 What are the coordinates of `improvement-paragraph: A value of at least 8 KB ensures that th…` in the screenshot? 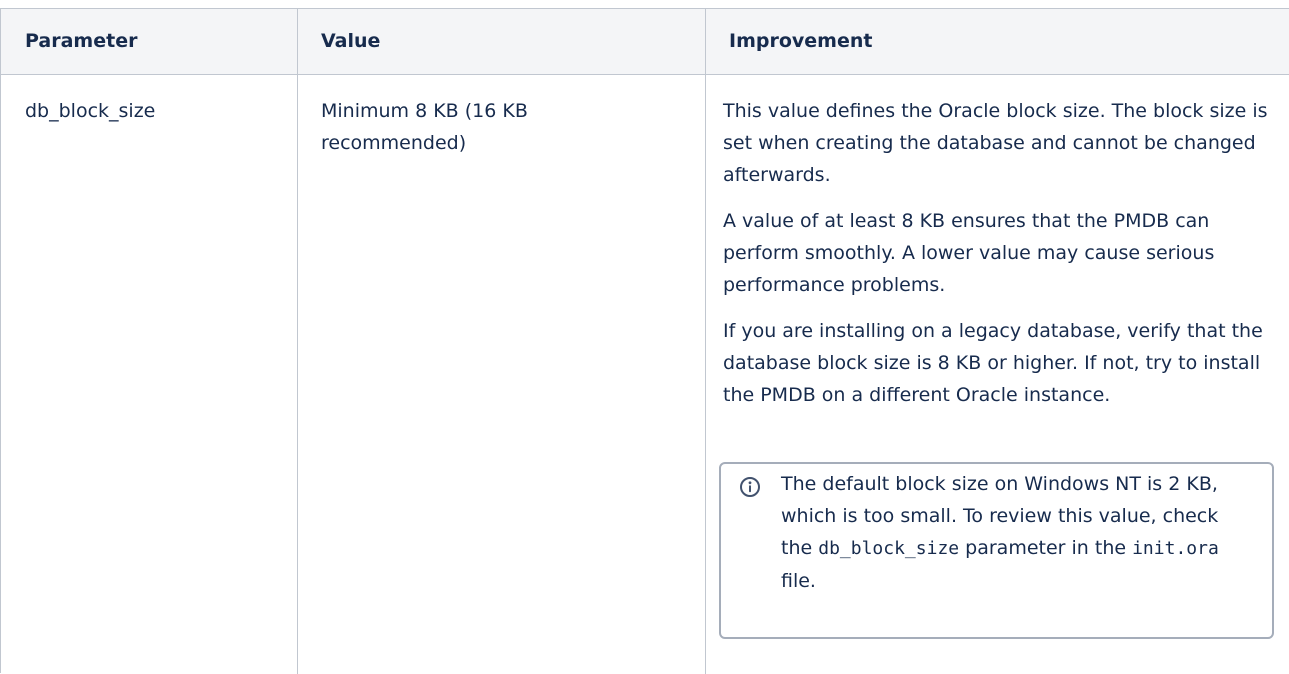 It's located at (969, 253).